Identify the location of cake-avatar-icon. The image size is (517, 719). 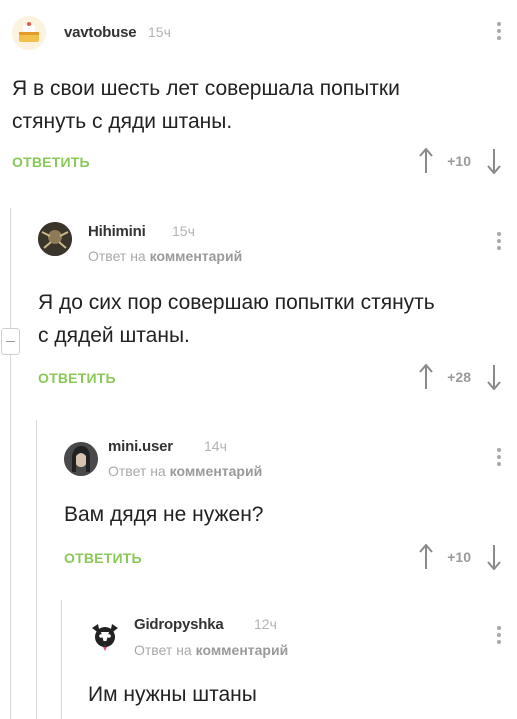
(29, 33).